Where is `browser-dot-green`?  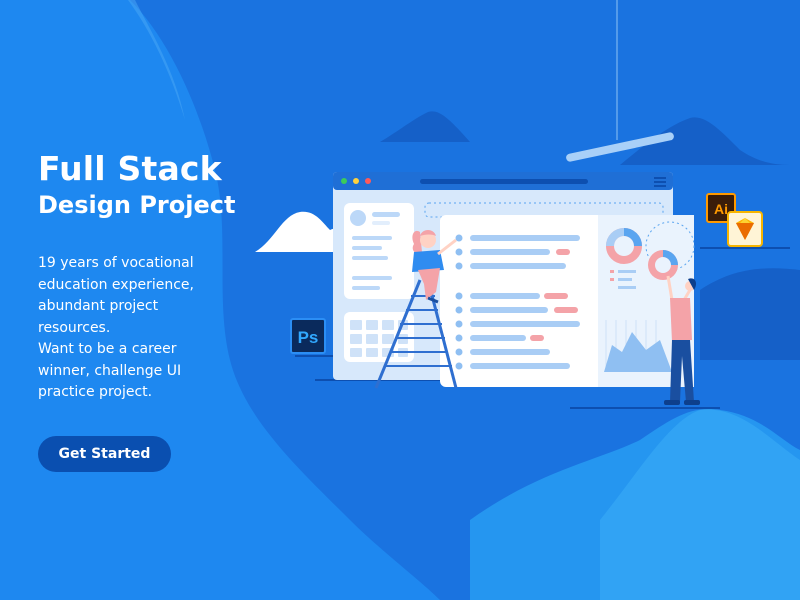
browser-dot-green is located at coordinates (344, 181).